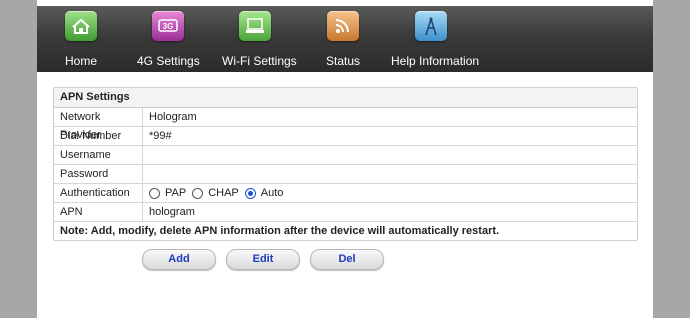  What do you see at coordinates (390, 174) in the screenshot?
I see `password-field` at bounding box center [390, 174].